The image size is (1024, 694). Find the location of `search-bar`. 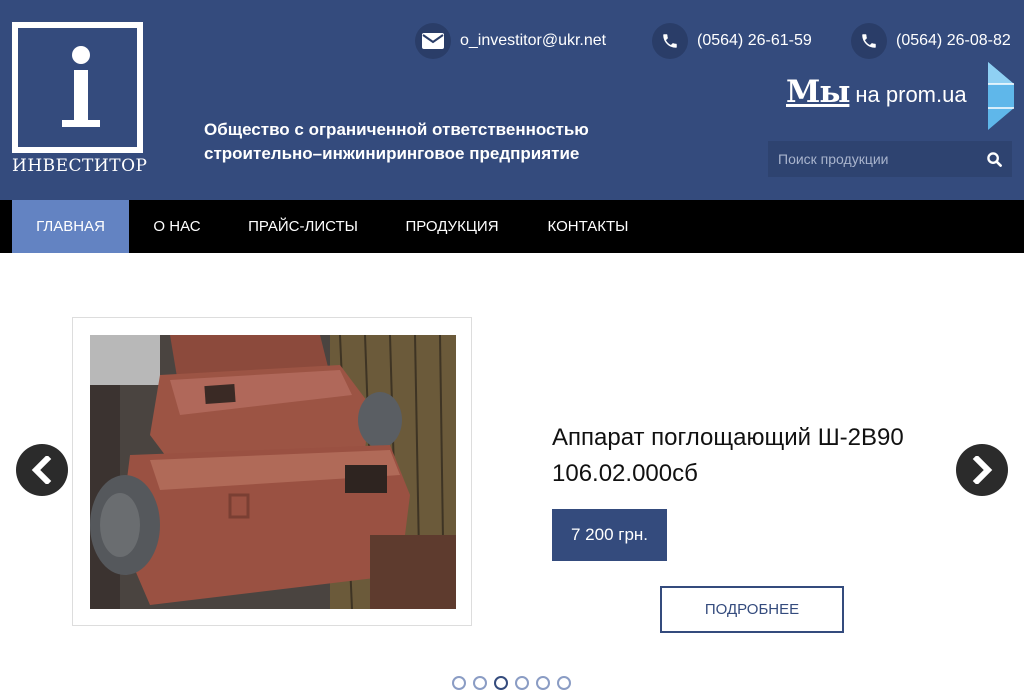

search-bar is located at coordinates (890, 159).